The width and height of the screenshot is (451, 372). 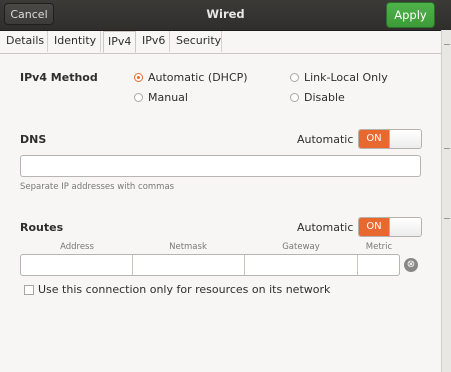 I want to click on apply-button: Apply, so click(x=410, y=15).